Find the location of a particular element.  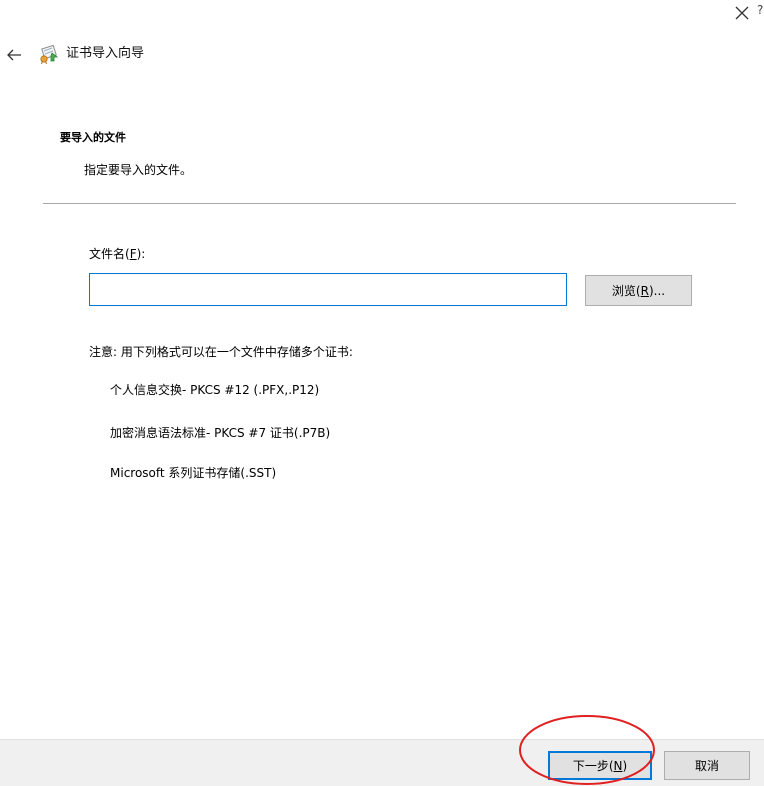

format-item-sst: Microsoft 系列证书存储(.SST) is located at coordinates (193, 473).